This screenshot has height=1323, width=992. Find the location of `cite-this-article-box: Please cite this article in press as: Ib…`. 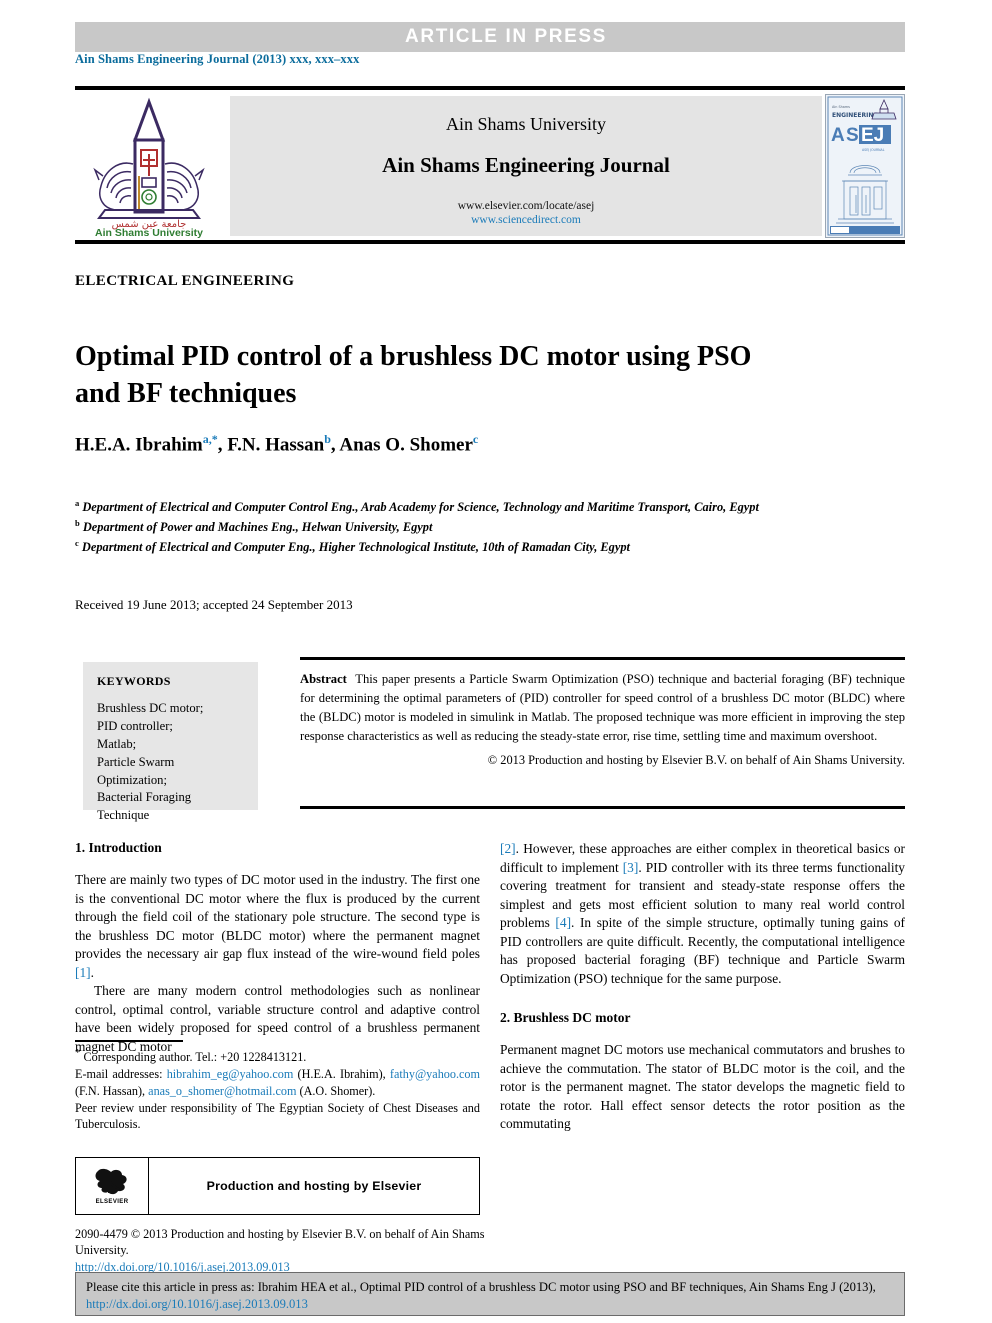

cite-this-article-box: Please cite this article in press as: Ib… is located at coordinates (490, 1294).